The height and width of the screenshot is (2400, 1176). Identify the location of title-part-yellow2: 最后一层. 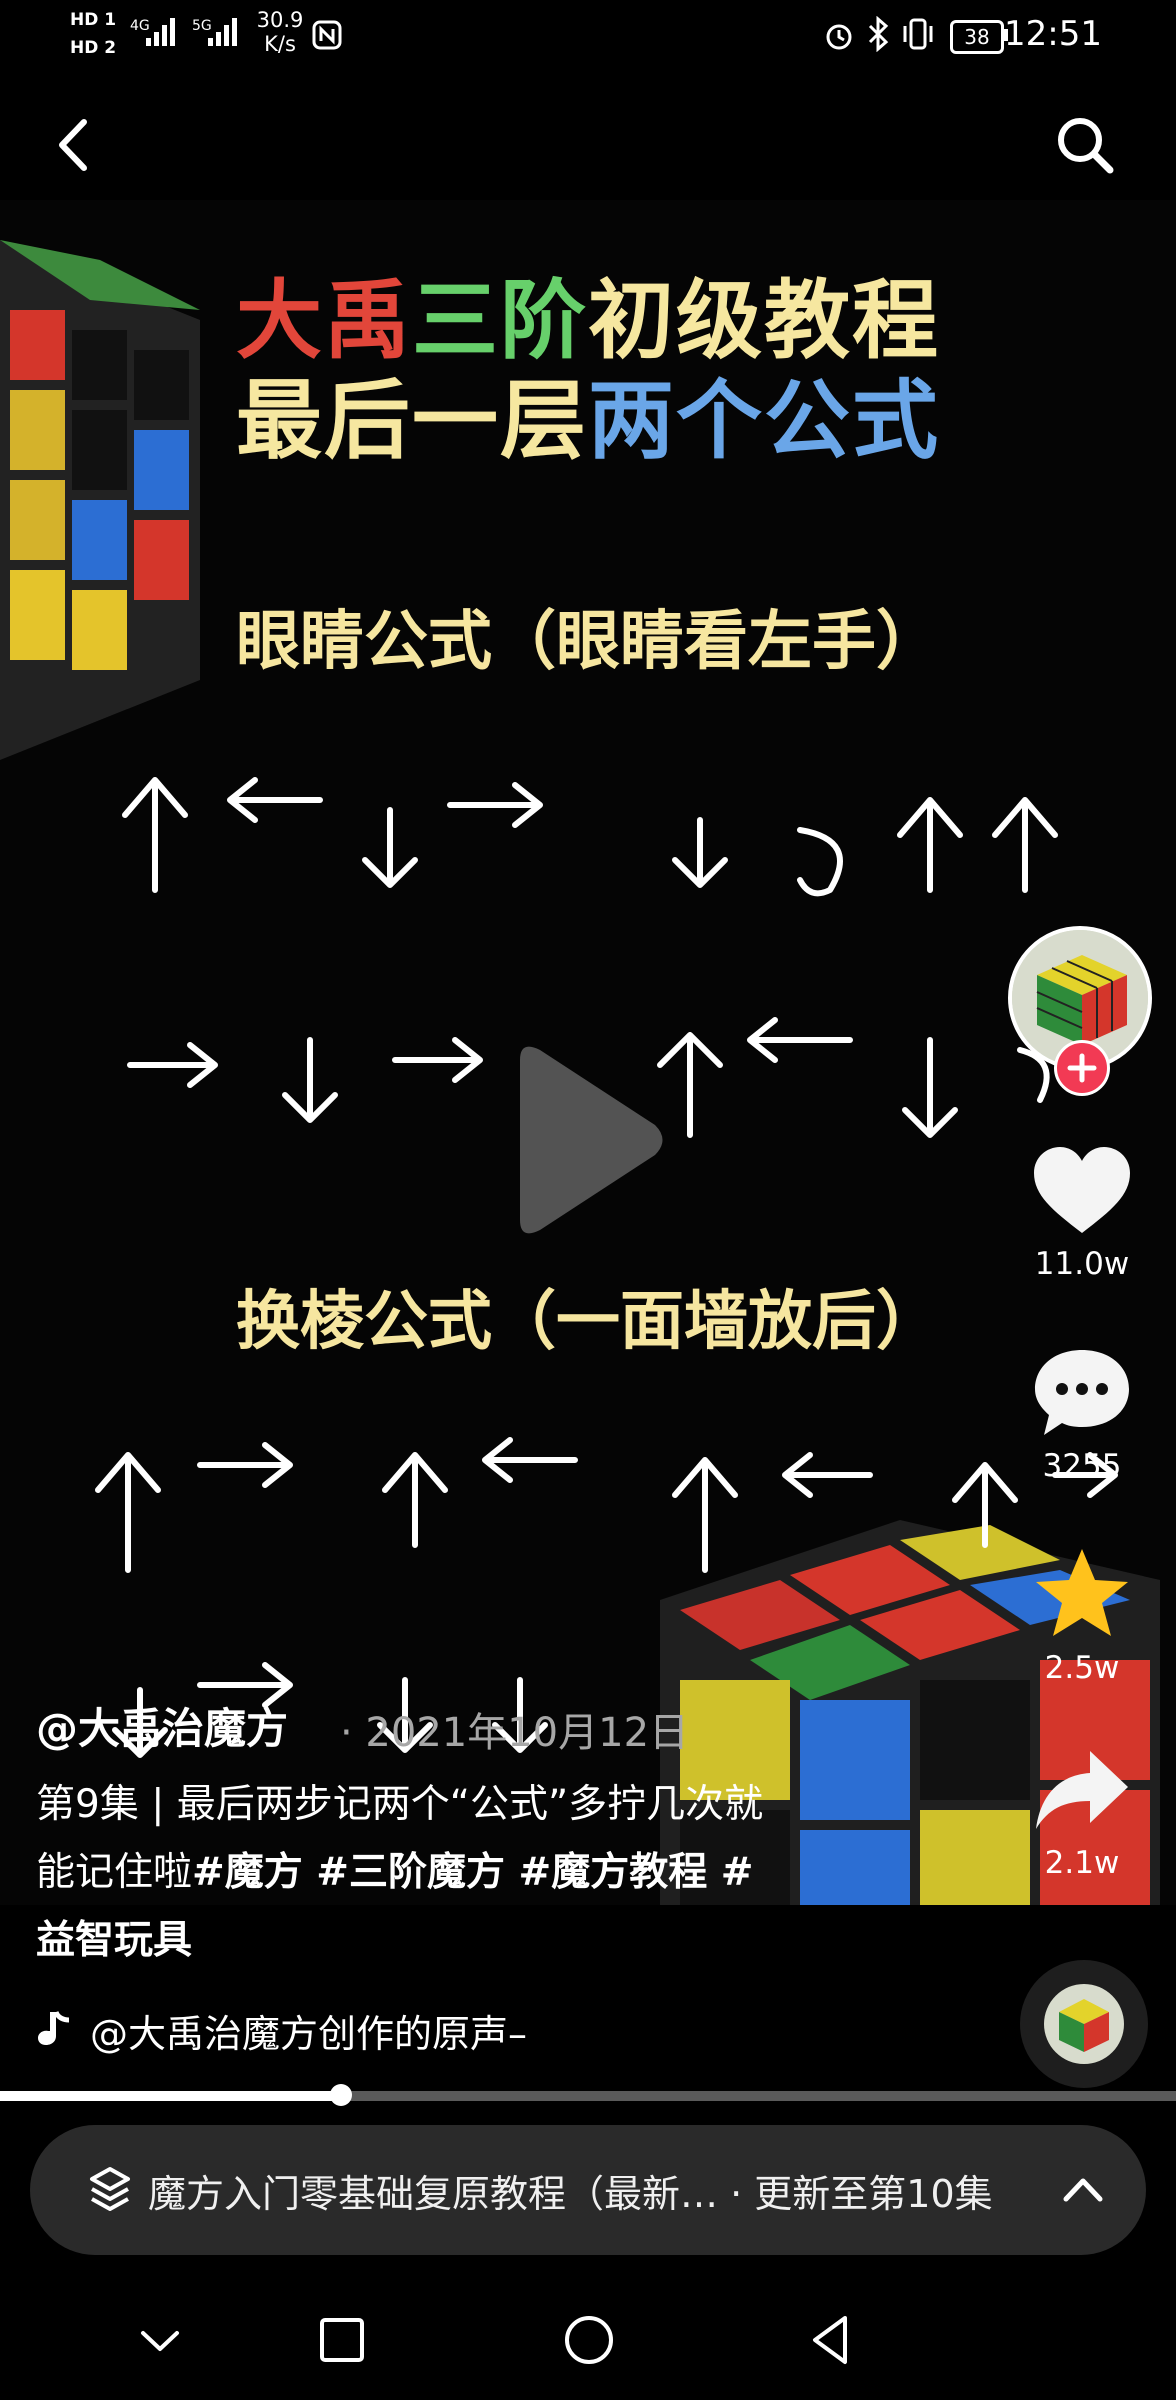
(412, 421).